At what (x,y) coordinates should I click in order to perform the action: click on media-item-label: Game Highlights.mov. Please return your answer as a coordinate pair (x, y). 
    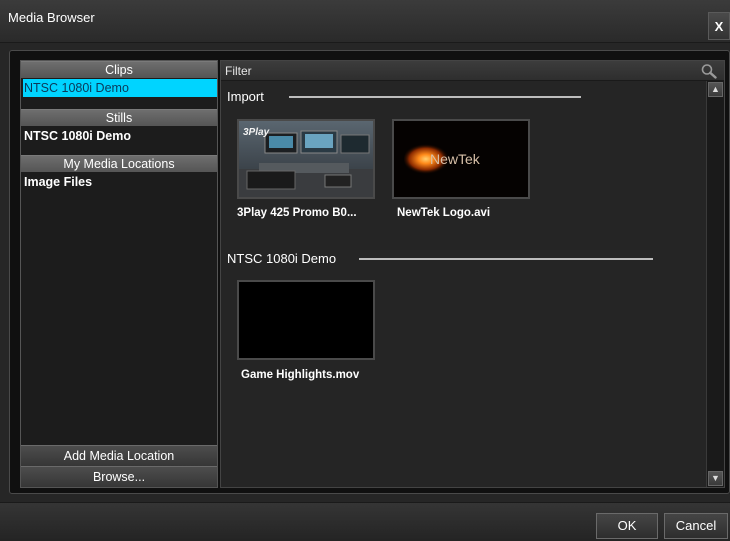
    Looking at the image, I should click on (300, 375).